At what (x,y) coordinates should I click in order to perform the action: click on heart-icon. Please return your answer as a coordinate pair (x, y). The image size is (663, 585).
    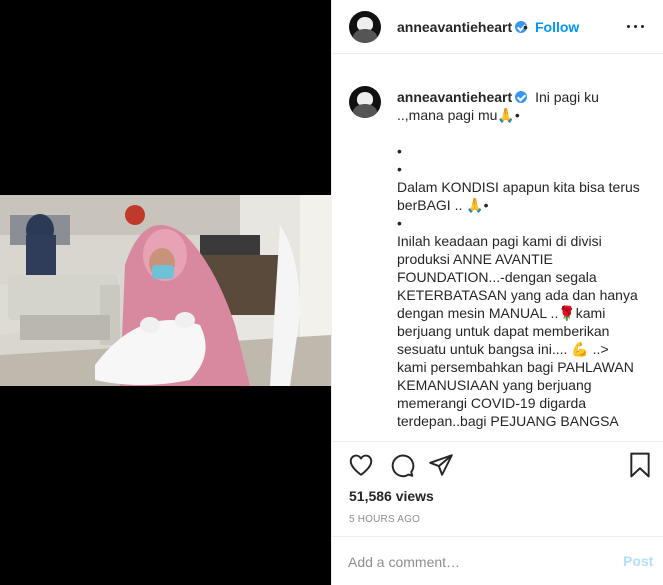
    Looking at the image, I should click on (361, 465).